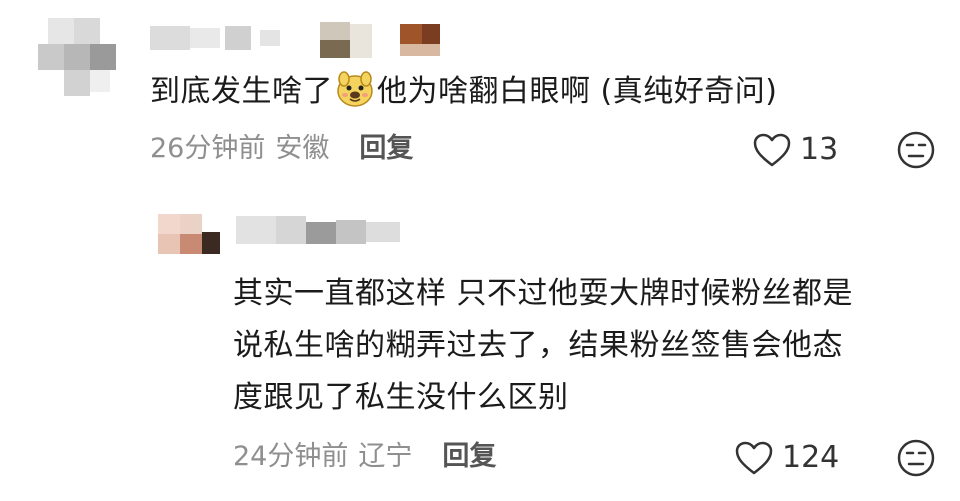 This screenshot has height=501, width=960. I want to click on comment-text-part: 他为啥翻白眼啊 (真纯好奇问), so click(577, 91).